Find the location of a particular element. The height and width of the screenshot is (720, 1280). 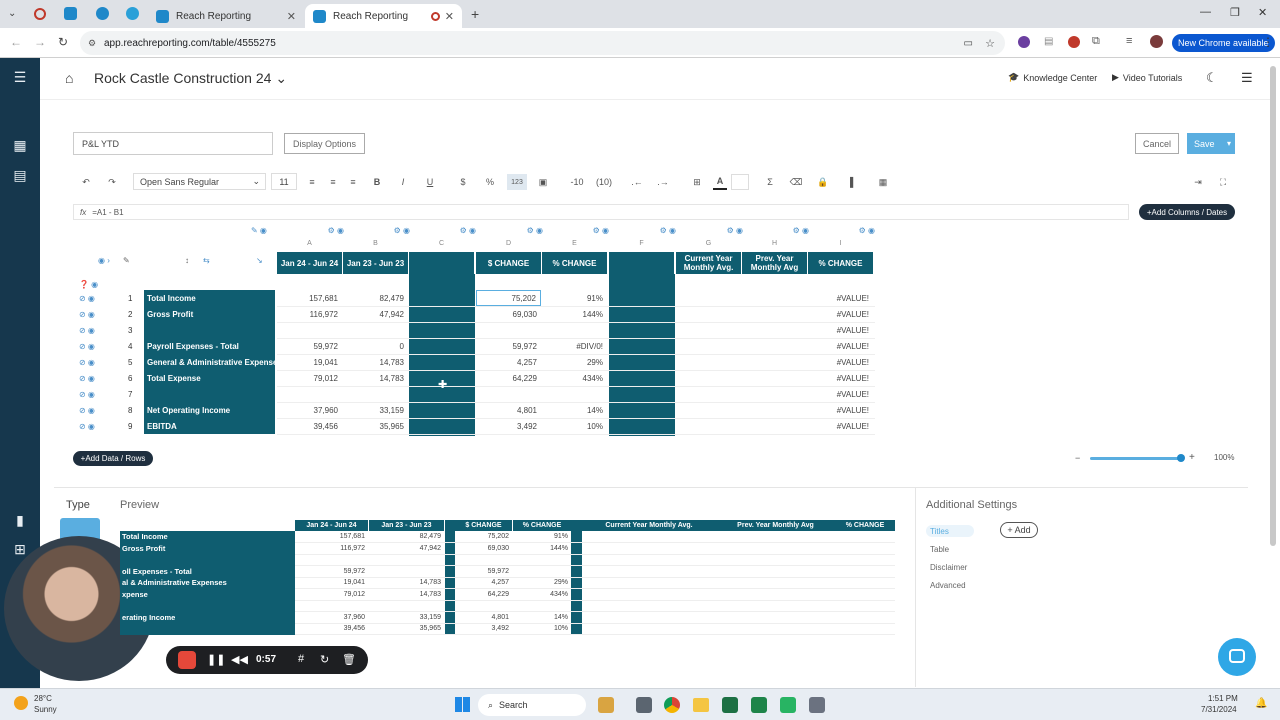

tab-reach-reporting-2: Reach Reporting ✕ is located at coordinates (383, 16).